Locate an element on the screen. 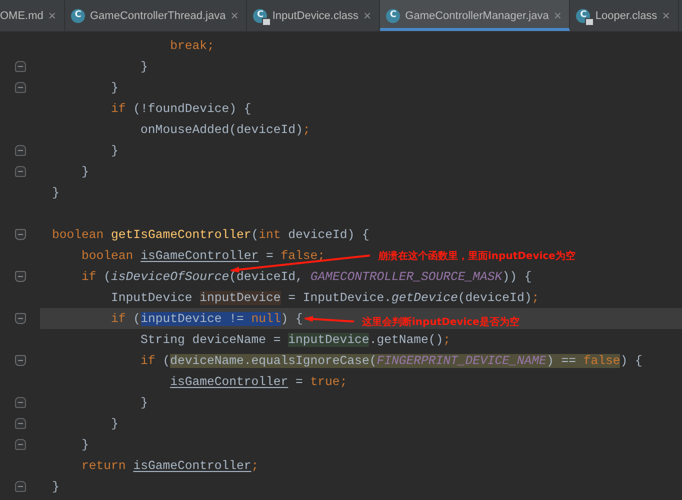 The image size is (682, 500). tab-label: OME.md is located at coordinates (22, 16).